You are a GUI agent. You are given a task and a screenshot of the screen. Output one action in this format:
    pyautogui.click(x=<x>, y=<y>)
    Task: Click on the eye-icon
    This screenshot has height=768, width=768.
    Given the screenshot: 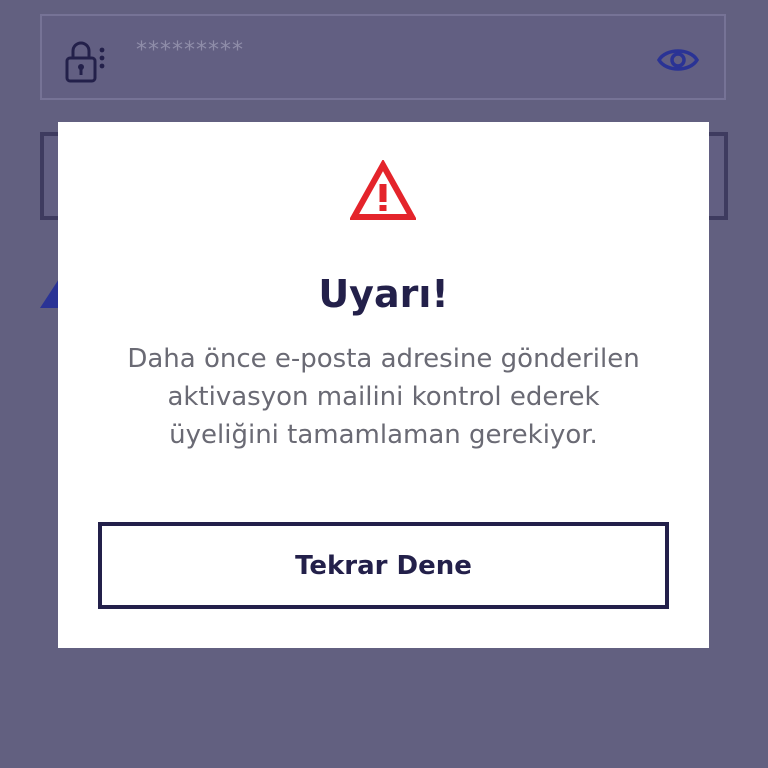 What is the action you would take?
    pyautogui.click(x=678, y=60)
    